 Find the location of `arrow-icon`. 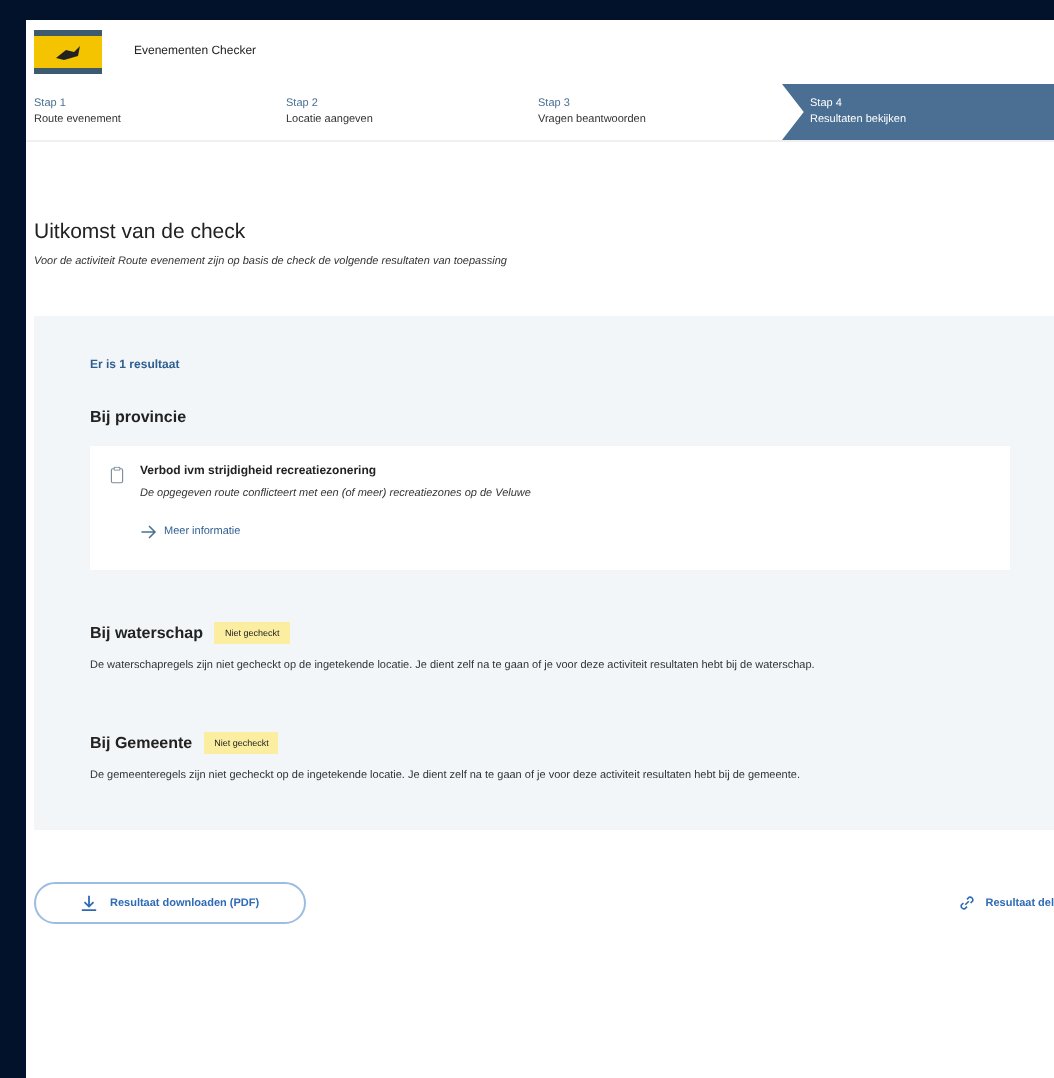

arrow-icon is located at coordinates (149, 532).